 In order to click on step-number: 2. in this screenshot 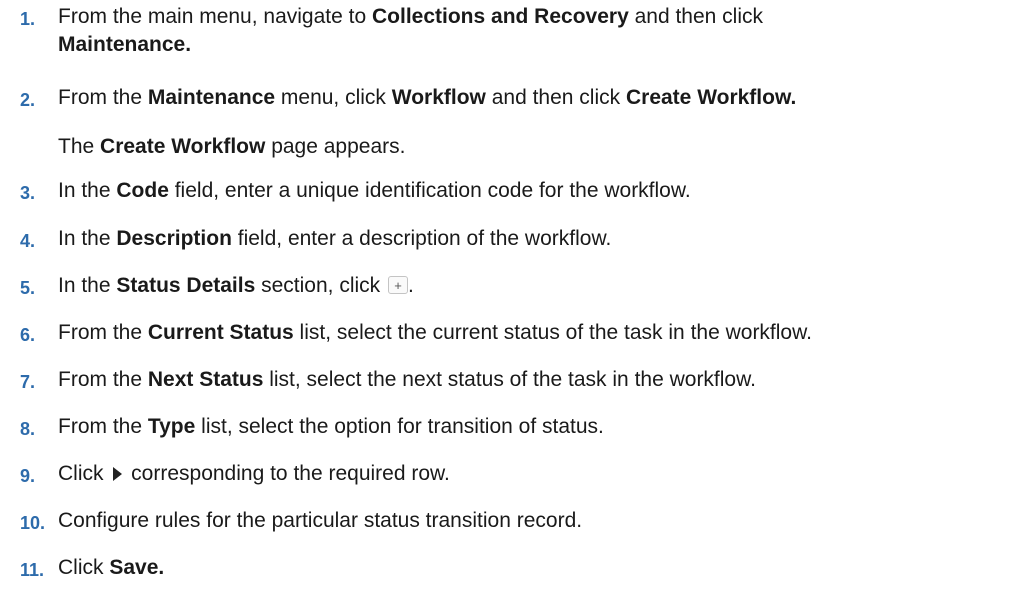, I will do `click(28, 100)`.